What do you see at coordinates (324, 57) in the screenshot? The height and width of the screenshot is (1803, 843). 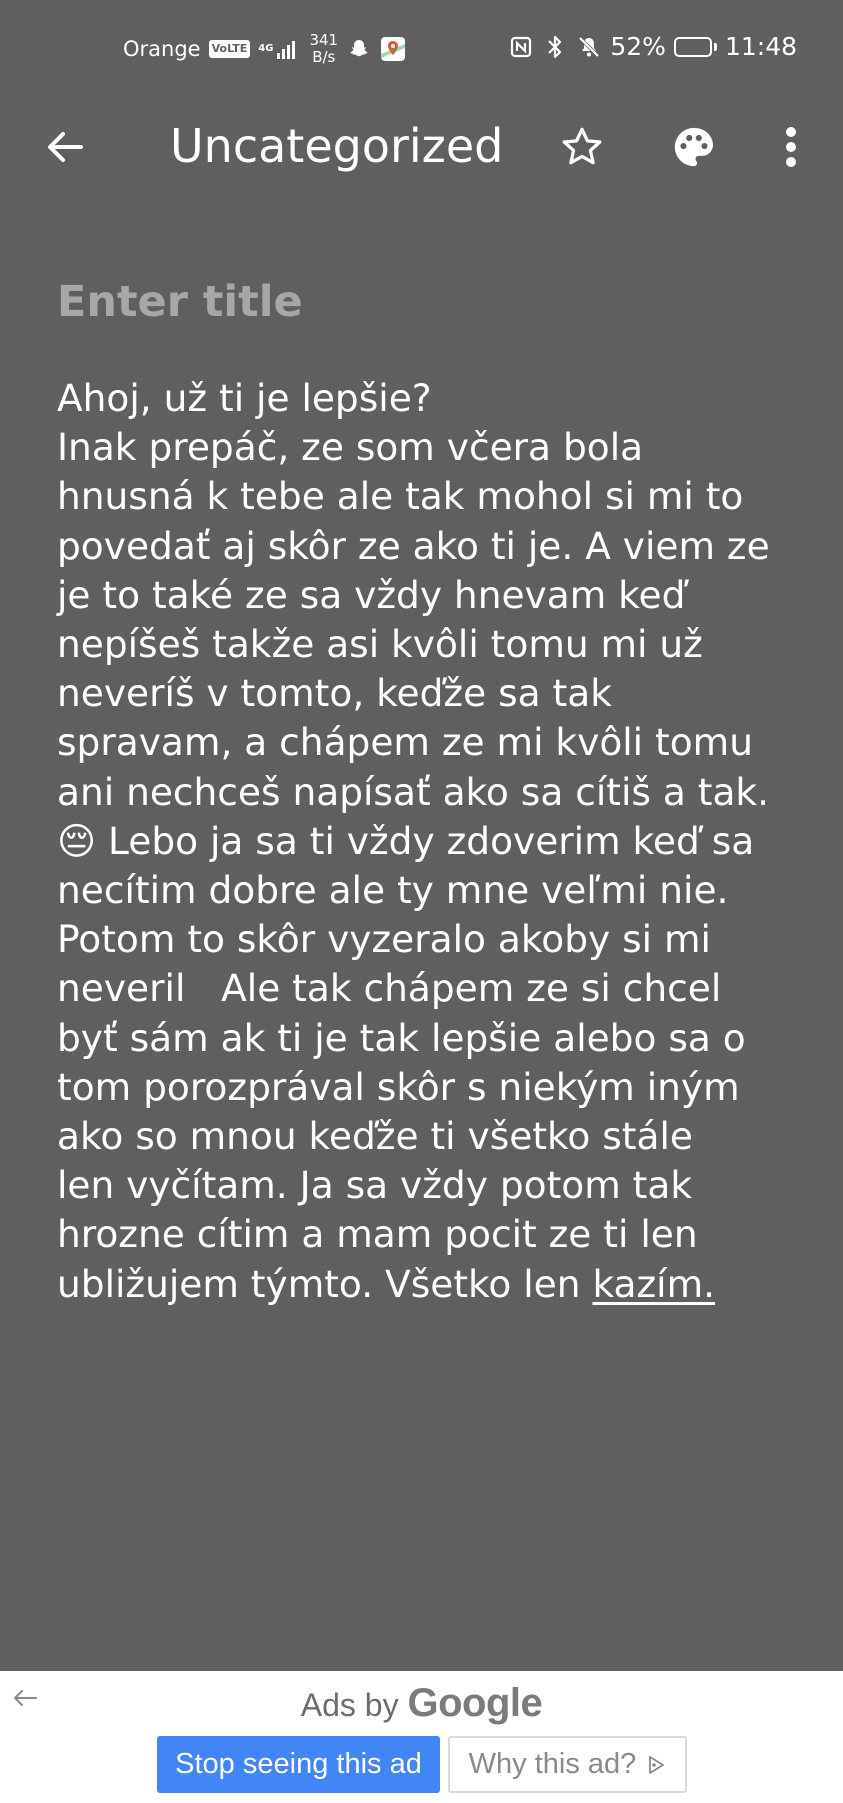 I see `data-rate-unit: B/s` at bounding box center [324, 57].